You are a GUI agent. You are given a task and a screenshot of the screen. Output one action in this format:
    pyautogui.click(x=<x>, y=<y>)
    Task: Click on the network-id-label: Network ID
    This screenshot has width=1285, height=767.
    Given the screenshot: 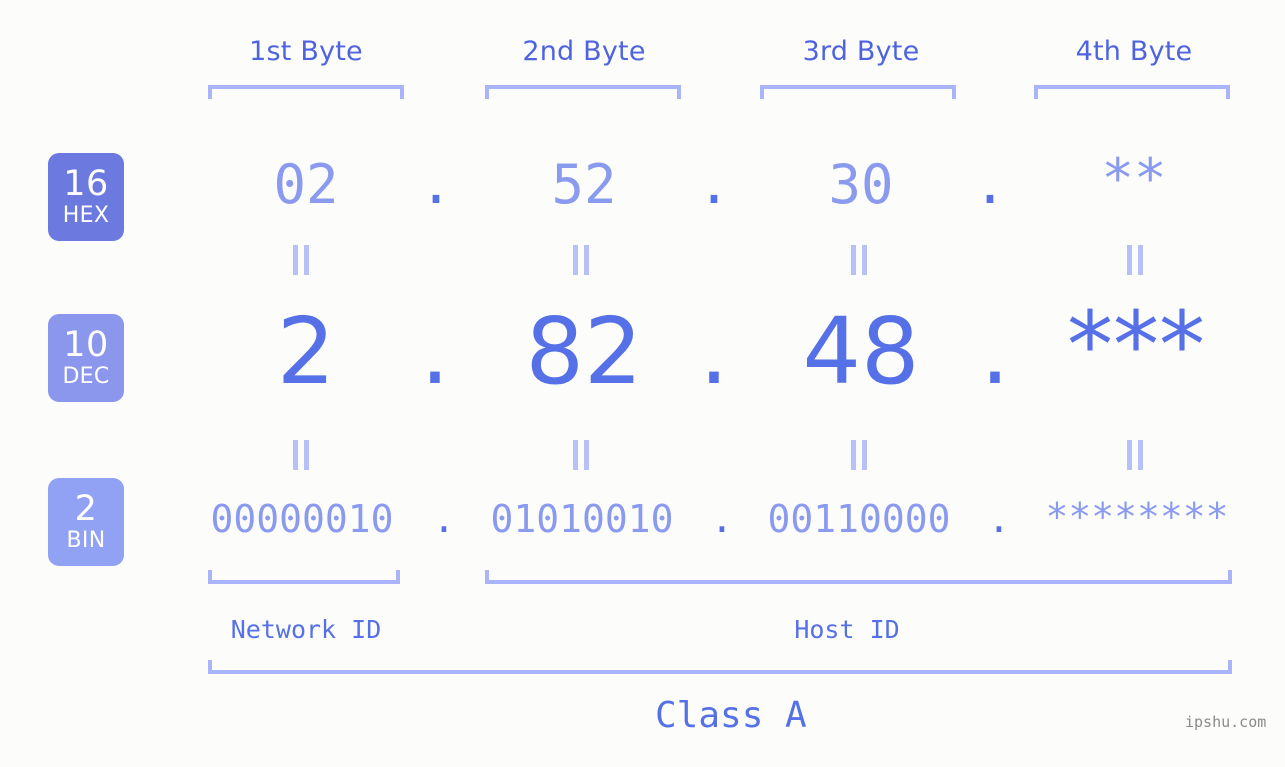 What is the action you would take?
    pyautogui.click(x=306, y=629)
    